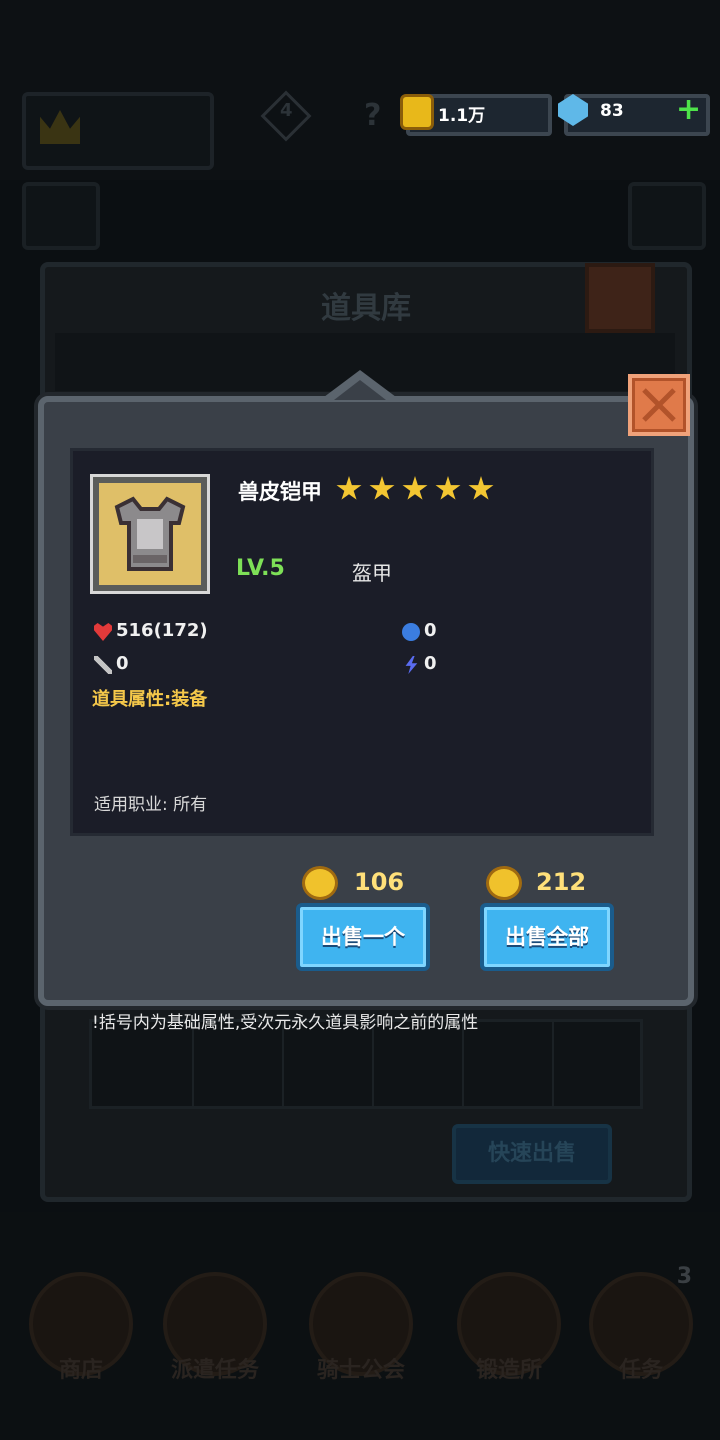 The width and height of the screenshot is (720, 1440). Describe the element at coordinates (60, 127) in the screenshot. I see `crown-icon` at that location.